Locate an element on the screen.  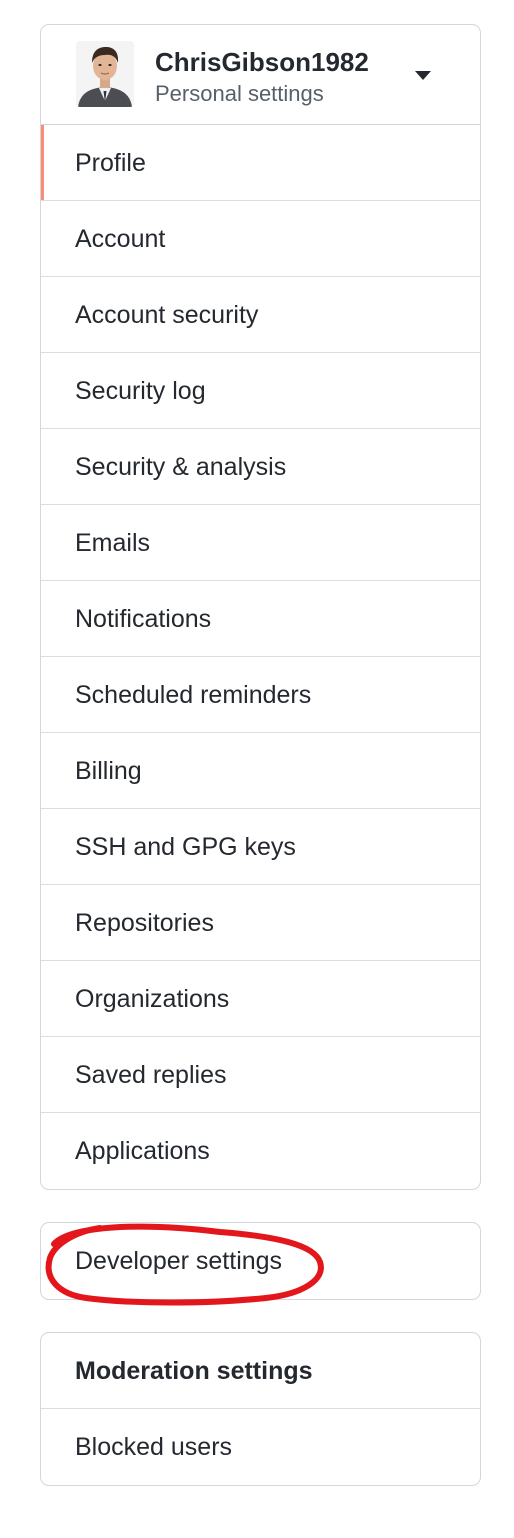
nav-item-ssh-gpg-keys: SSH and GPG keys is located at coordinates (260, 847).